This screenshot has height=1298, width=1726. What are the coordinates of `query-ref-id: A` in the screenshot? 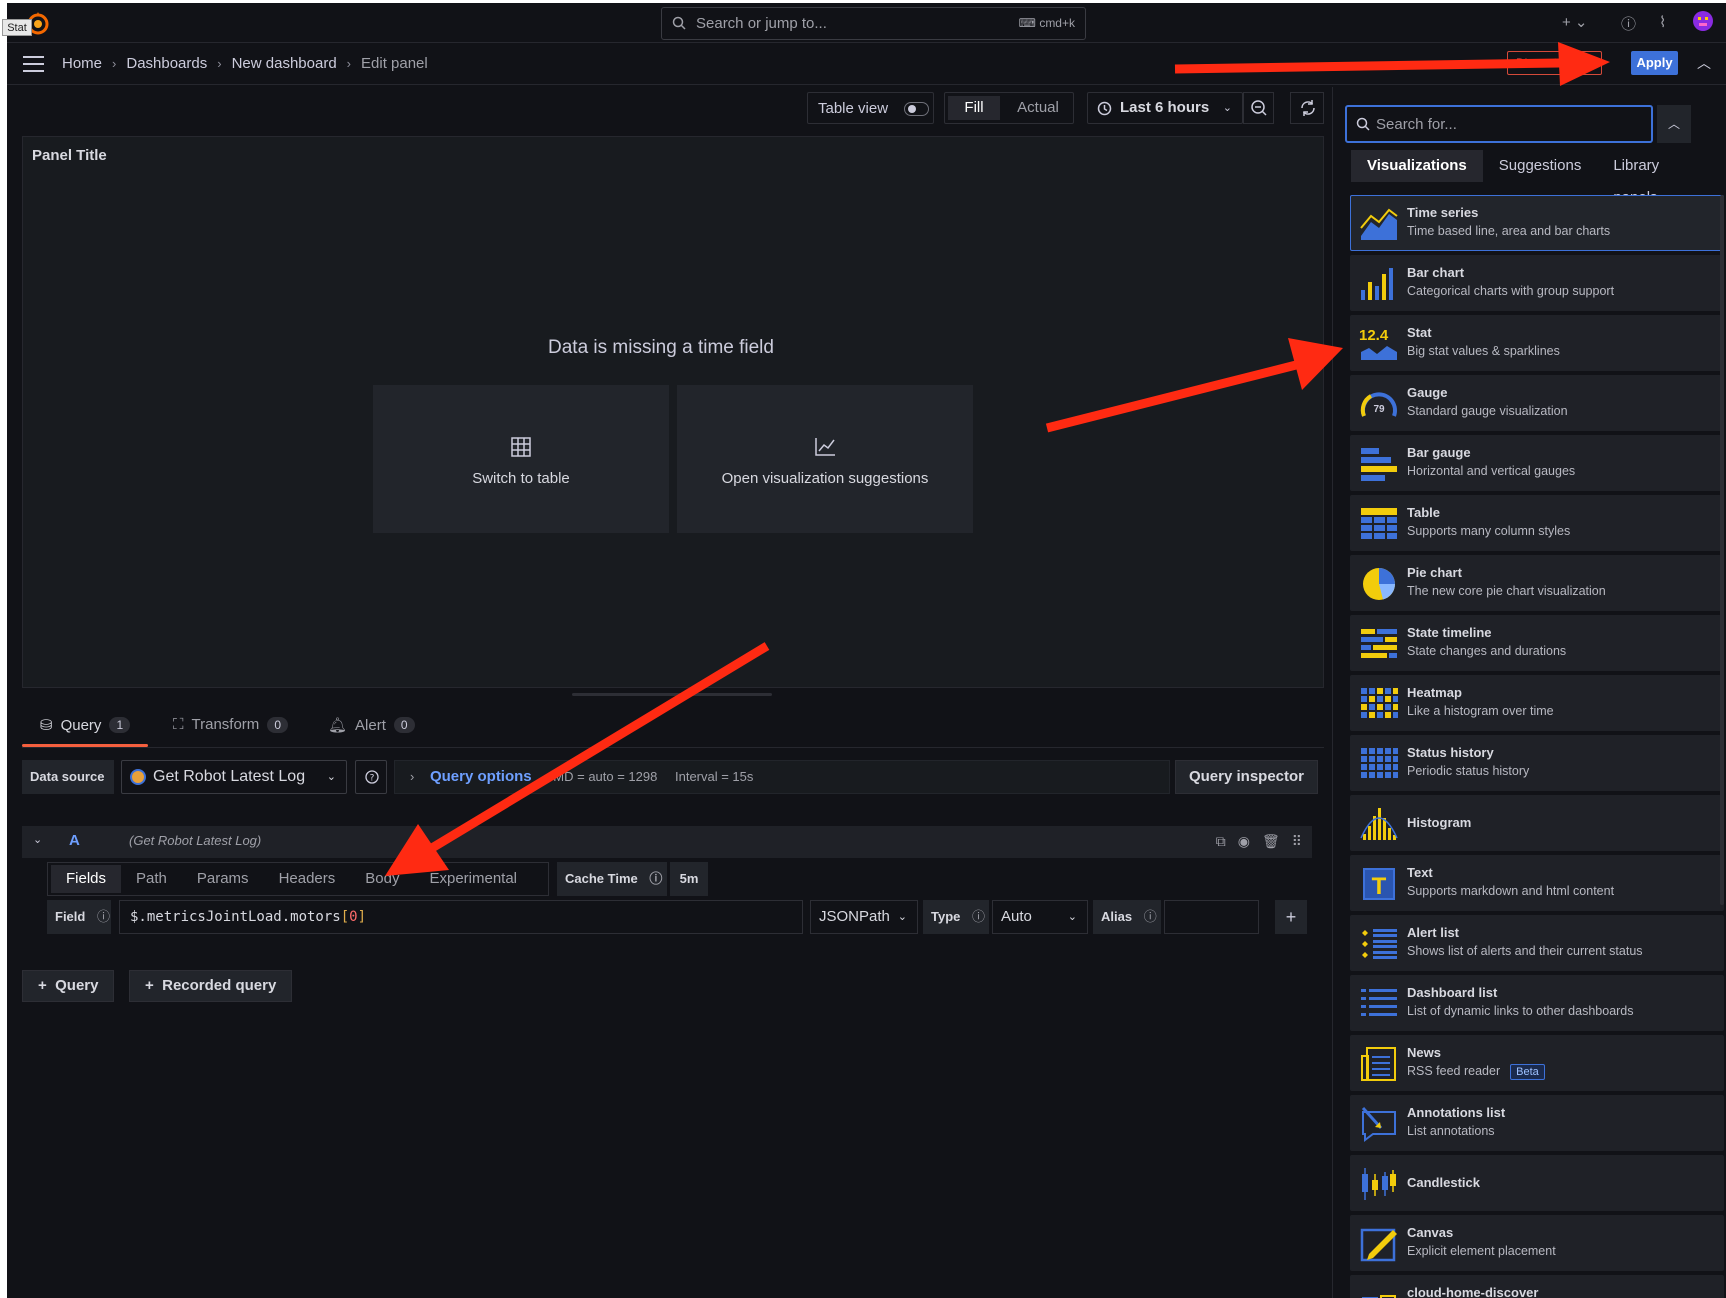 It's located at (74, 840).